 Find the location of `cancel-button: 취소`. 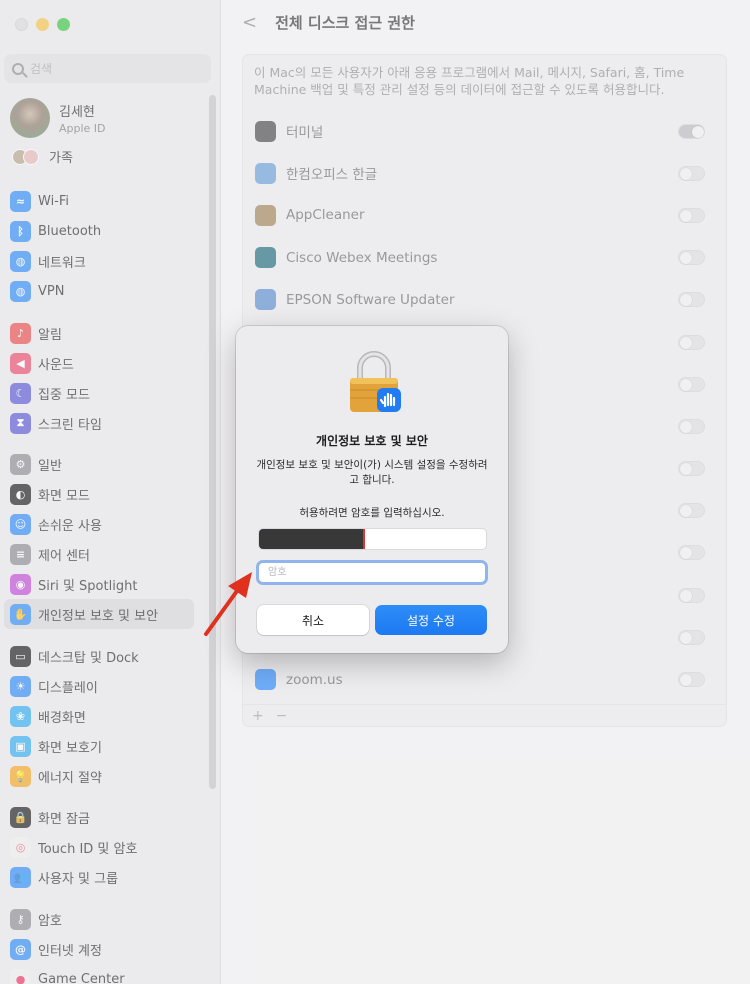

cancel-button: 취소 is located at coordinates (313, 620).